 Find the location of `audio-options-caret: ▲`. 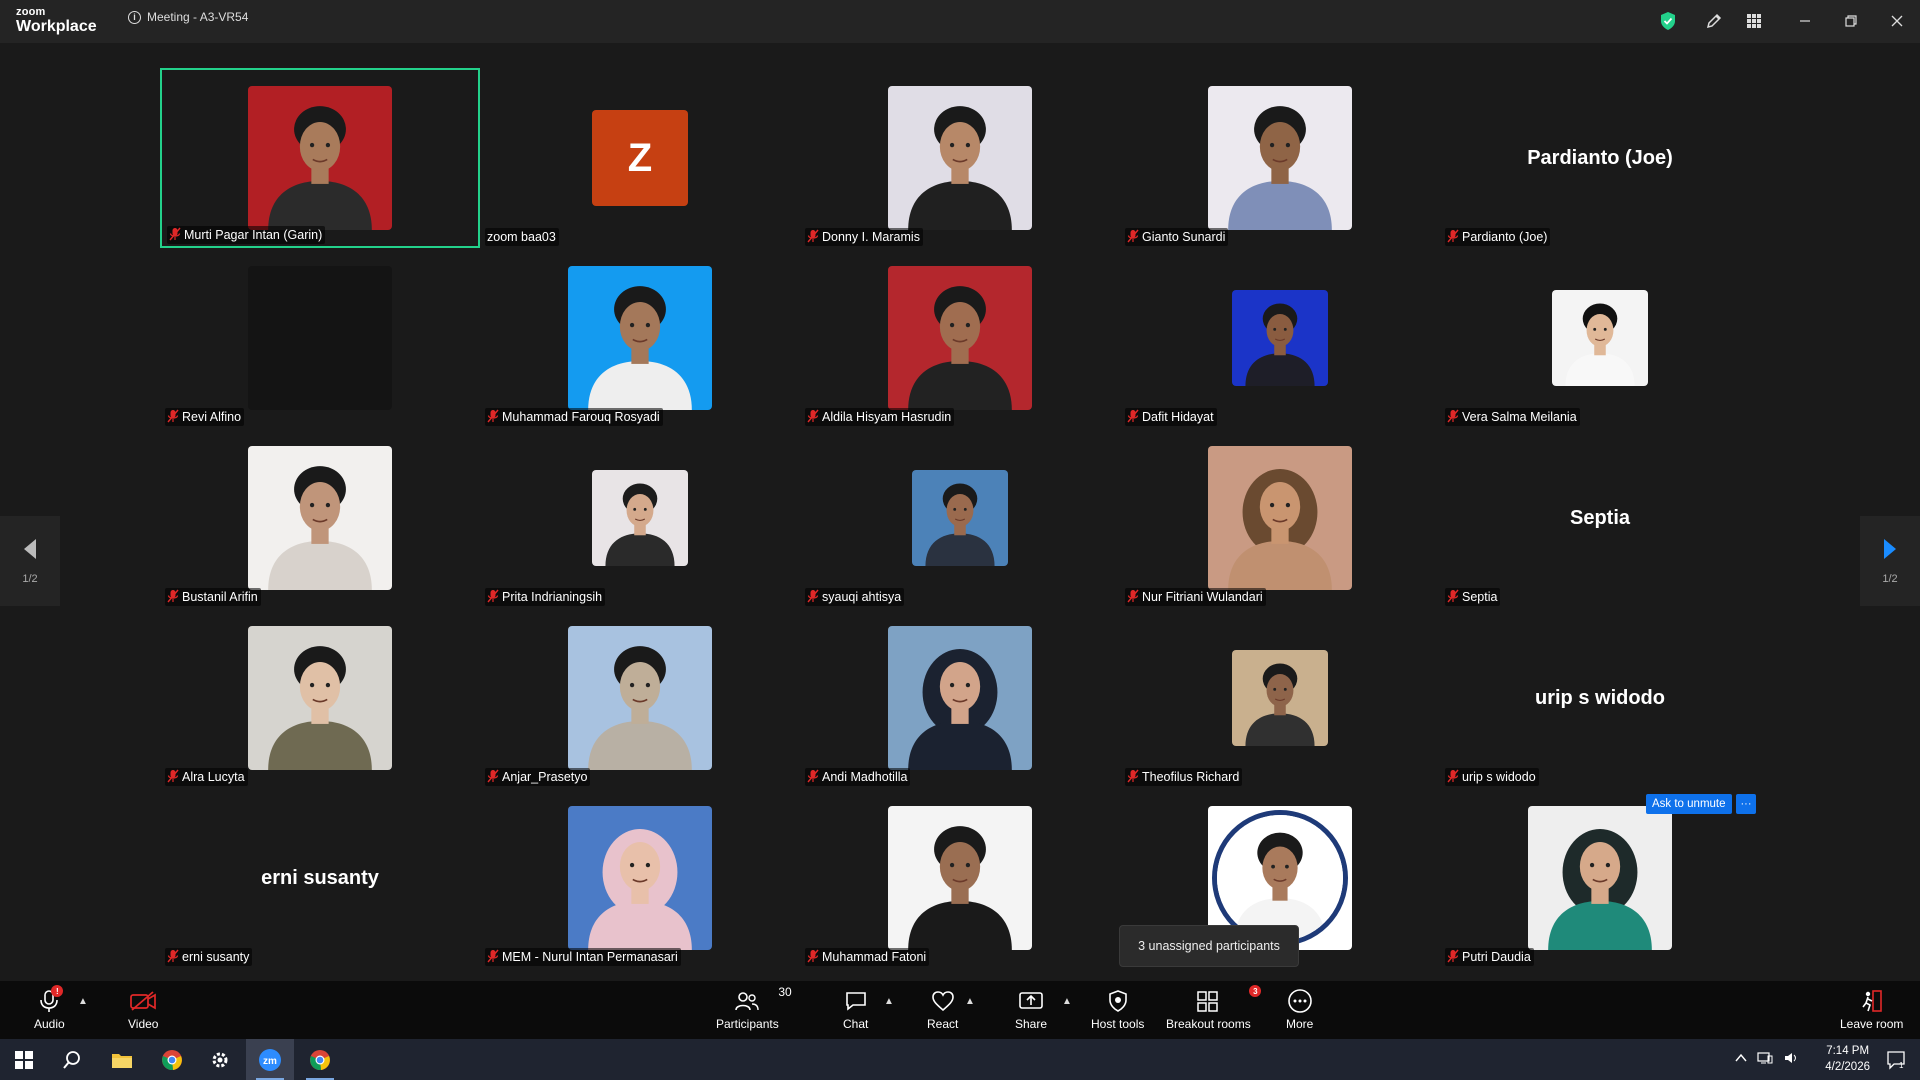

audio-options-caret: ▲ is located at coordinates (83, 1001).